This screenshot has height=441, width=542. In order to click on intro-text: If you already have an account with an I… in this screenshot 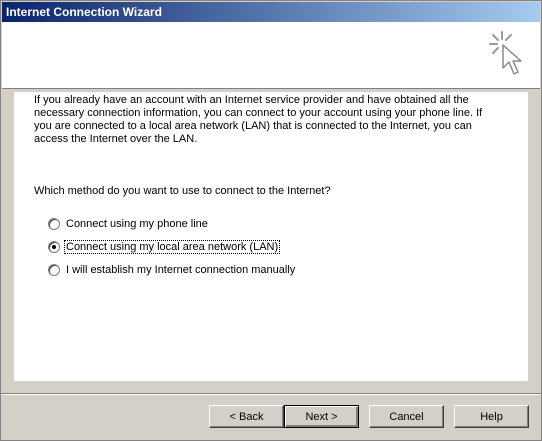, I will do `click(258, 119)`.